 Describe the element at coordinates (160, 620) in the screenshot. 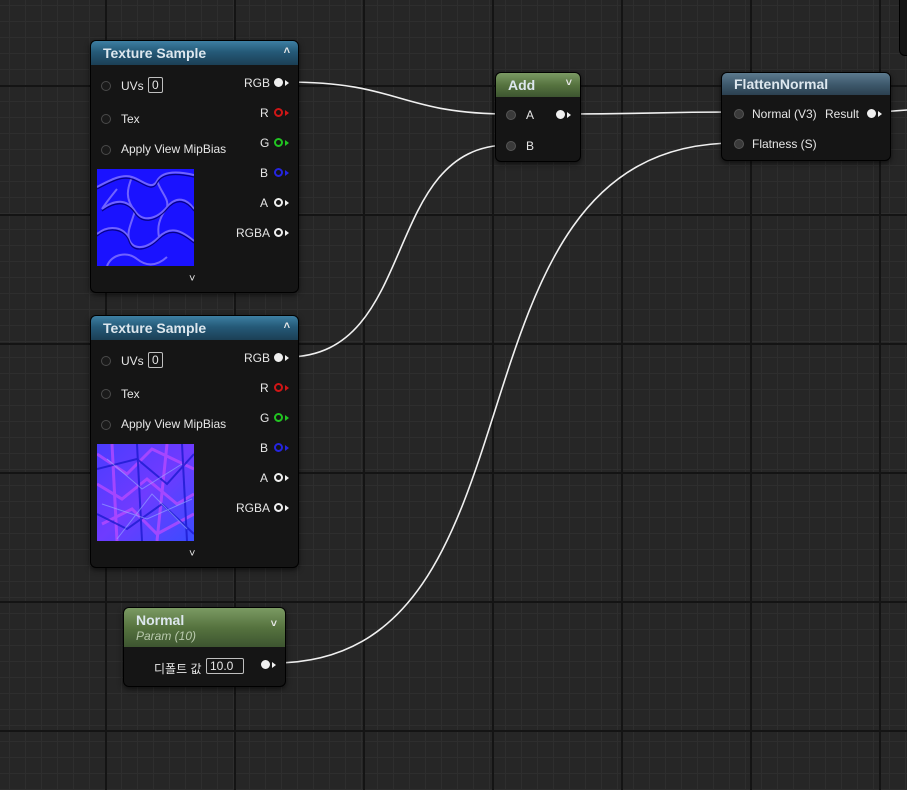

I see `param-title: Normal` at that location.